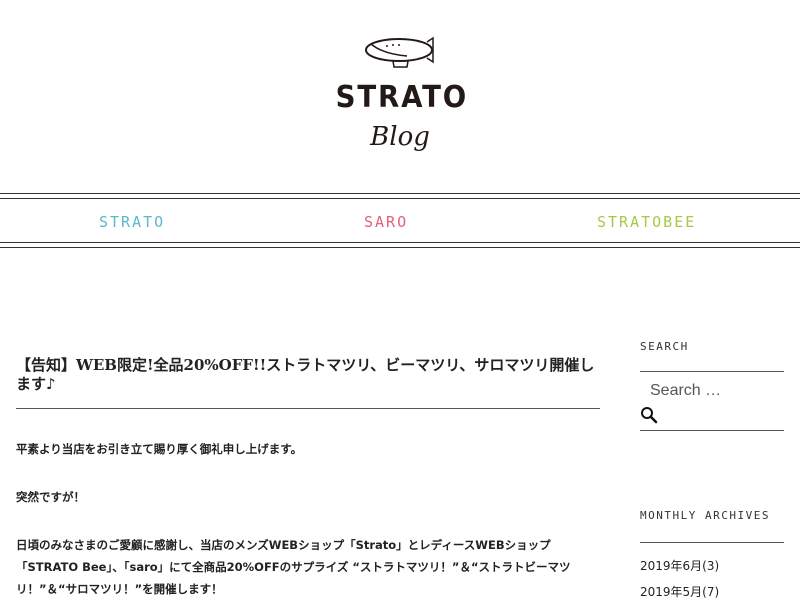  Describe the element at coordinates (399, 52) in the screenshot. I see `blimp-icon` at that location.